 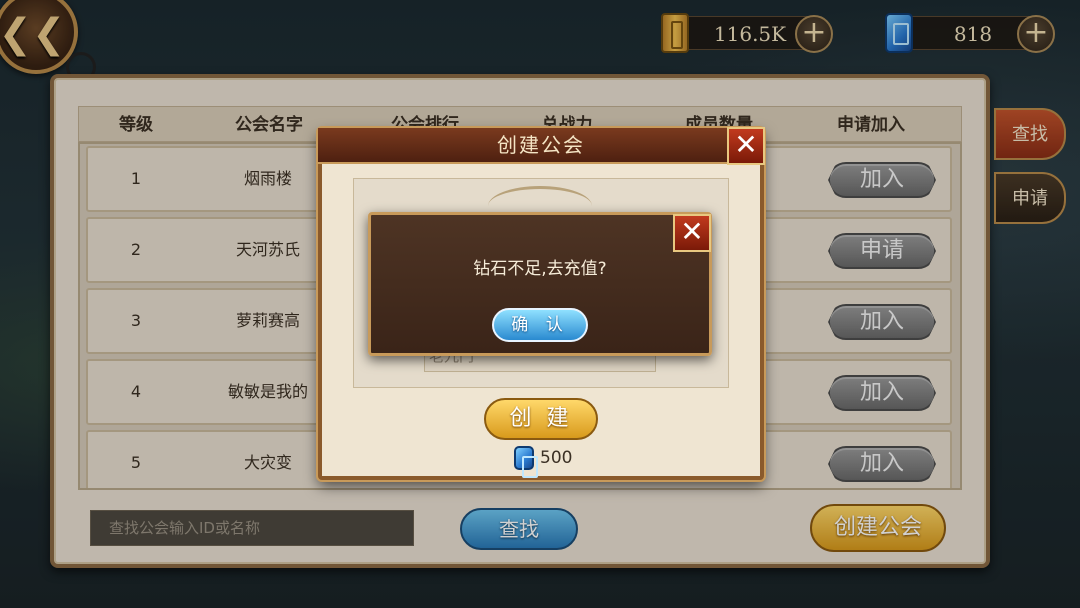 I want to click on dialog-title: 创建公会, so click(x=541, y=146).